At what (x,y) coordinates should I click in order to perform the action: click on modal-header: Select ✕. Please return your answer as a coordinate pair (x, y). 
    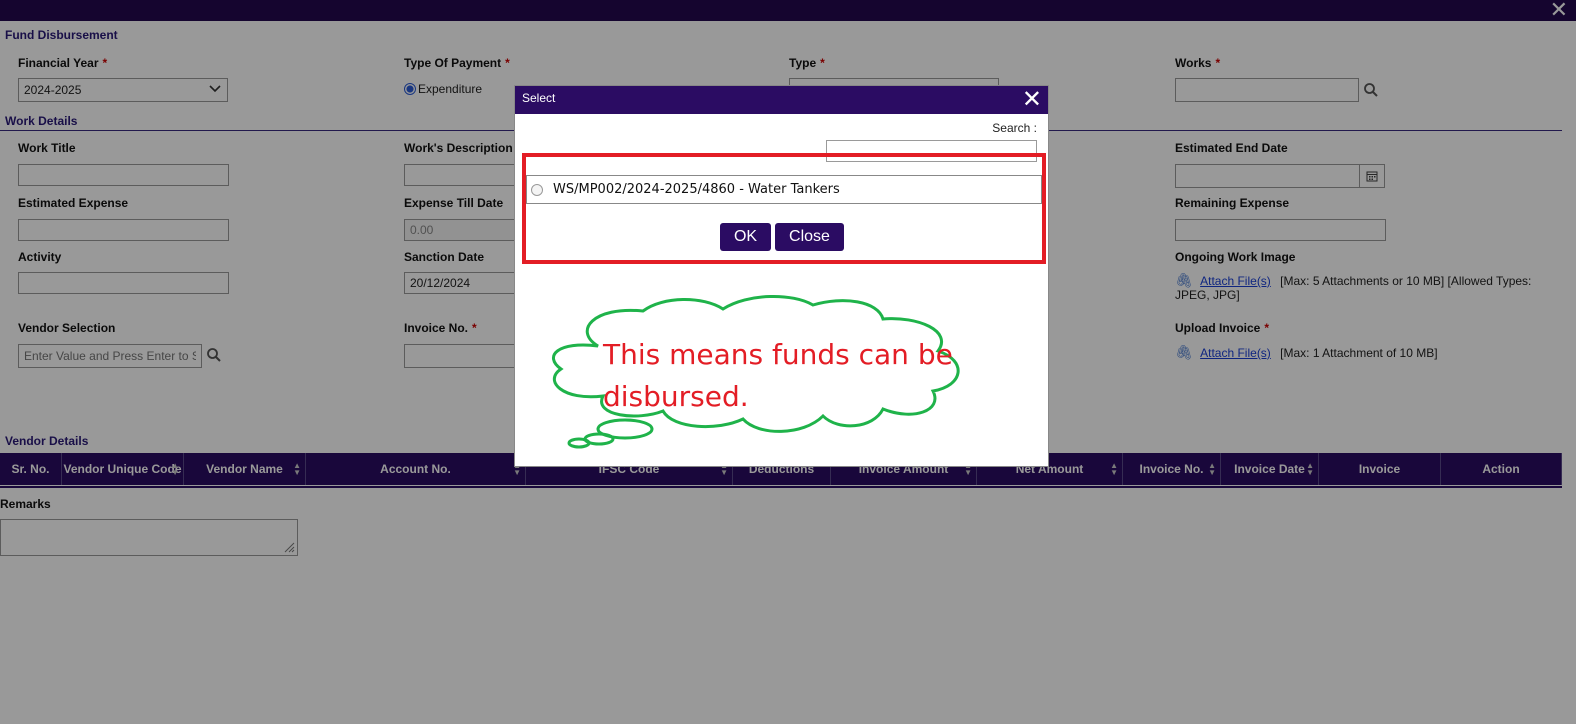
    Looking at the image, I should click on (781, 100).